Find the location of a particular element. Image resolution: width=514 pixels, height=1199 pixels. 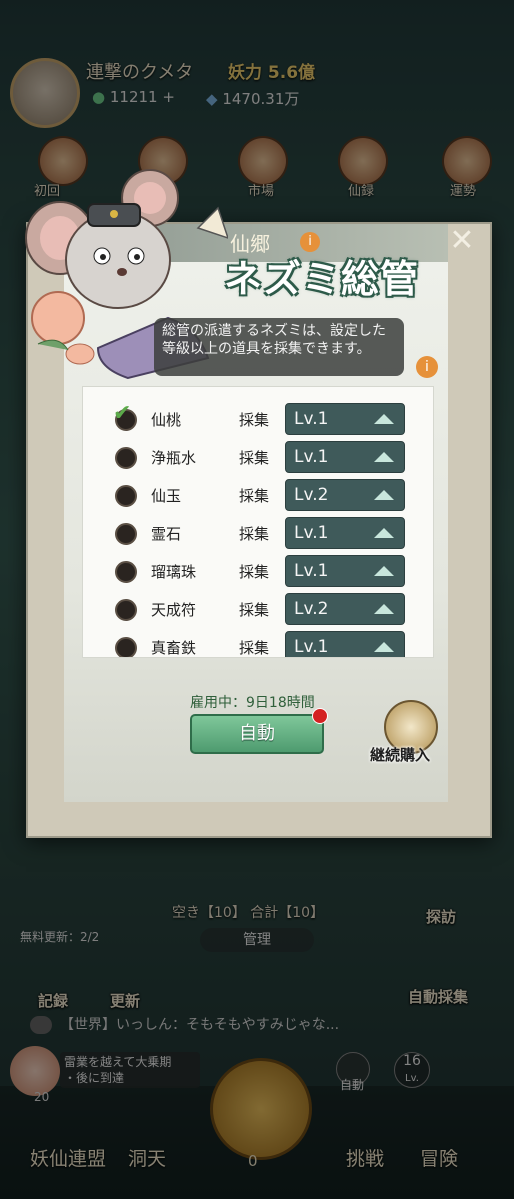

modal-header-title: ネズミ総管 is located at coordinates (322, 278).